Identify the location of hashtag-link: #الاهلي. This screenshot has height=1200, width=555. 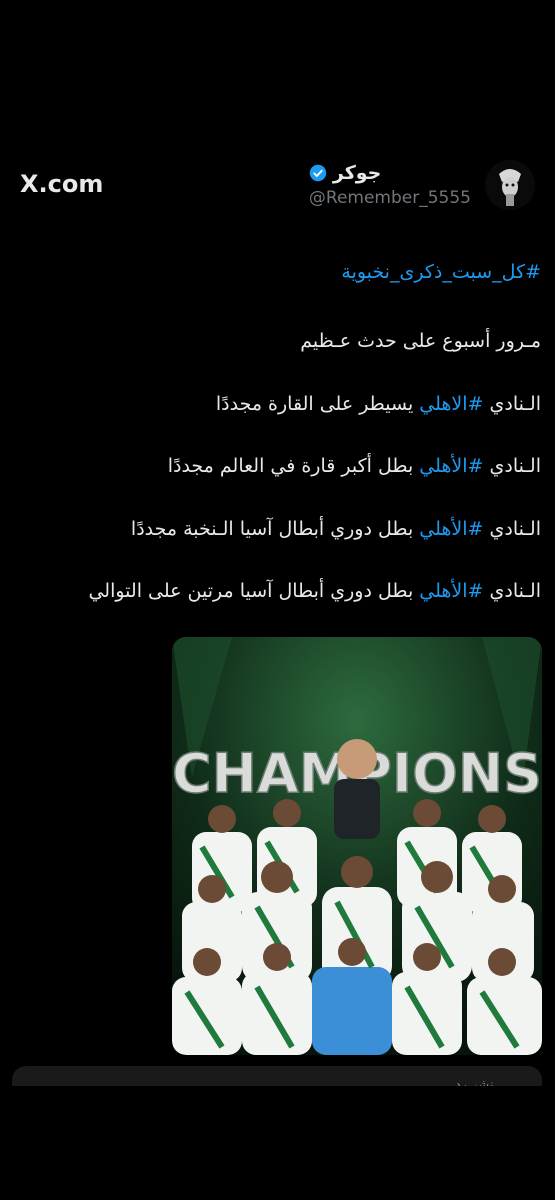
(451, 404).